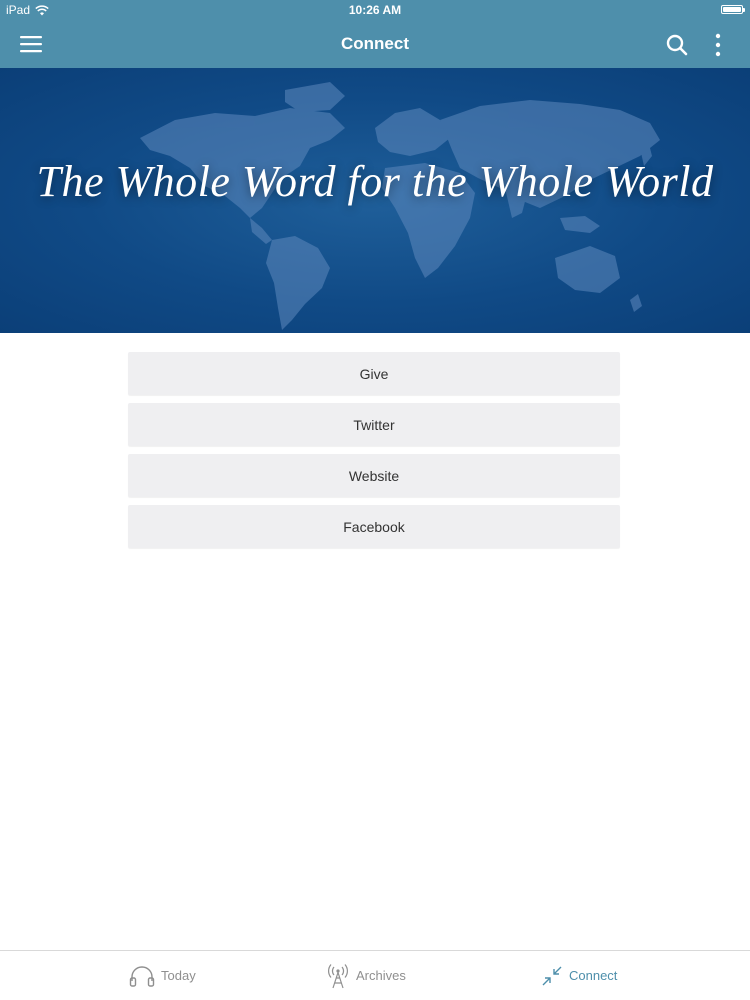 This screenshot has height=1000, width=750. What do you see at coordinates (677, 45) in the screenshot?
I see `search-icon` at bounding box center [677, 45].